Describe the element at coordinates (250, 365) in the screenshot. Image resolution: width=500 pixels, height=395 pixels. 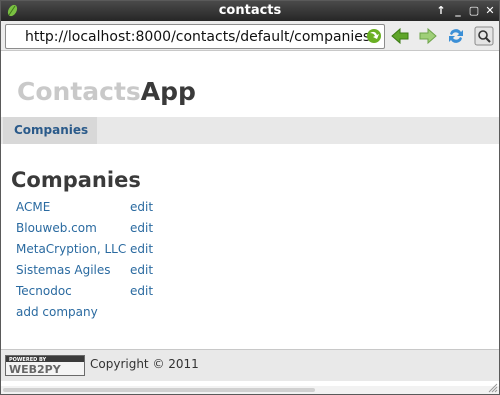
I see `page-footer: POWERED BY WEB2PY Copyright © 2011` at that location.